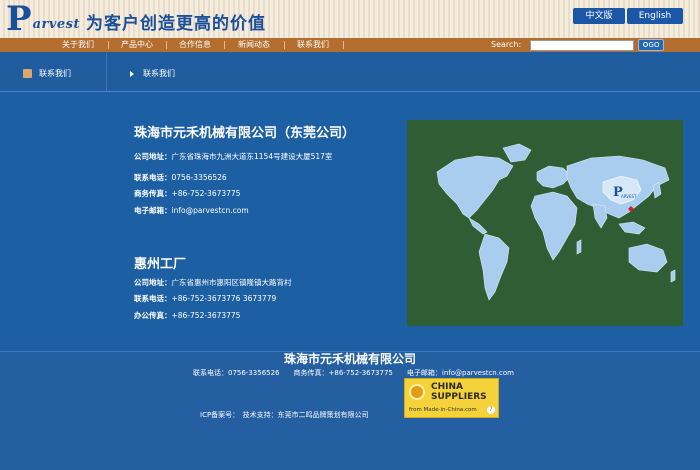 The width and height of the screenshot is (700, 470). What do you see at coordinates (475, 187) in the screenshot?
I see `land-north-america` at bounding box center [475, 187].